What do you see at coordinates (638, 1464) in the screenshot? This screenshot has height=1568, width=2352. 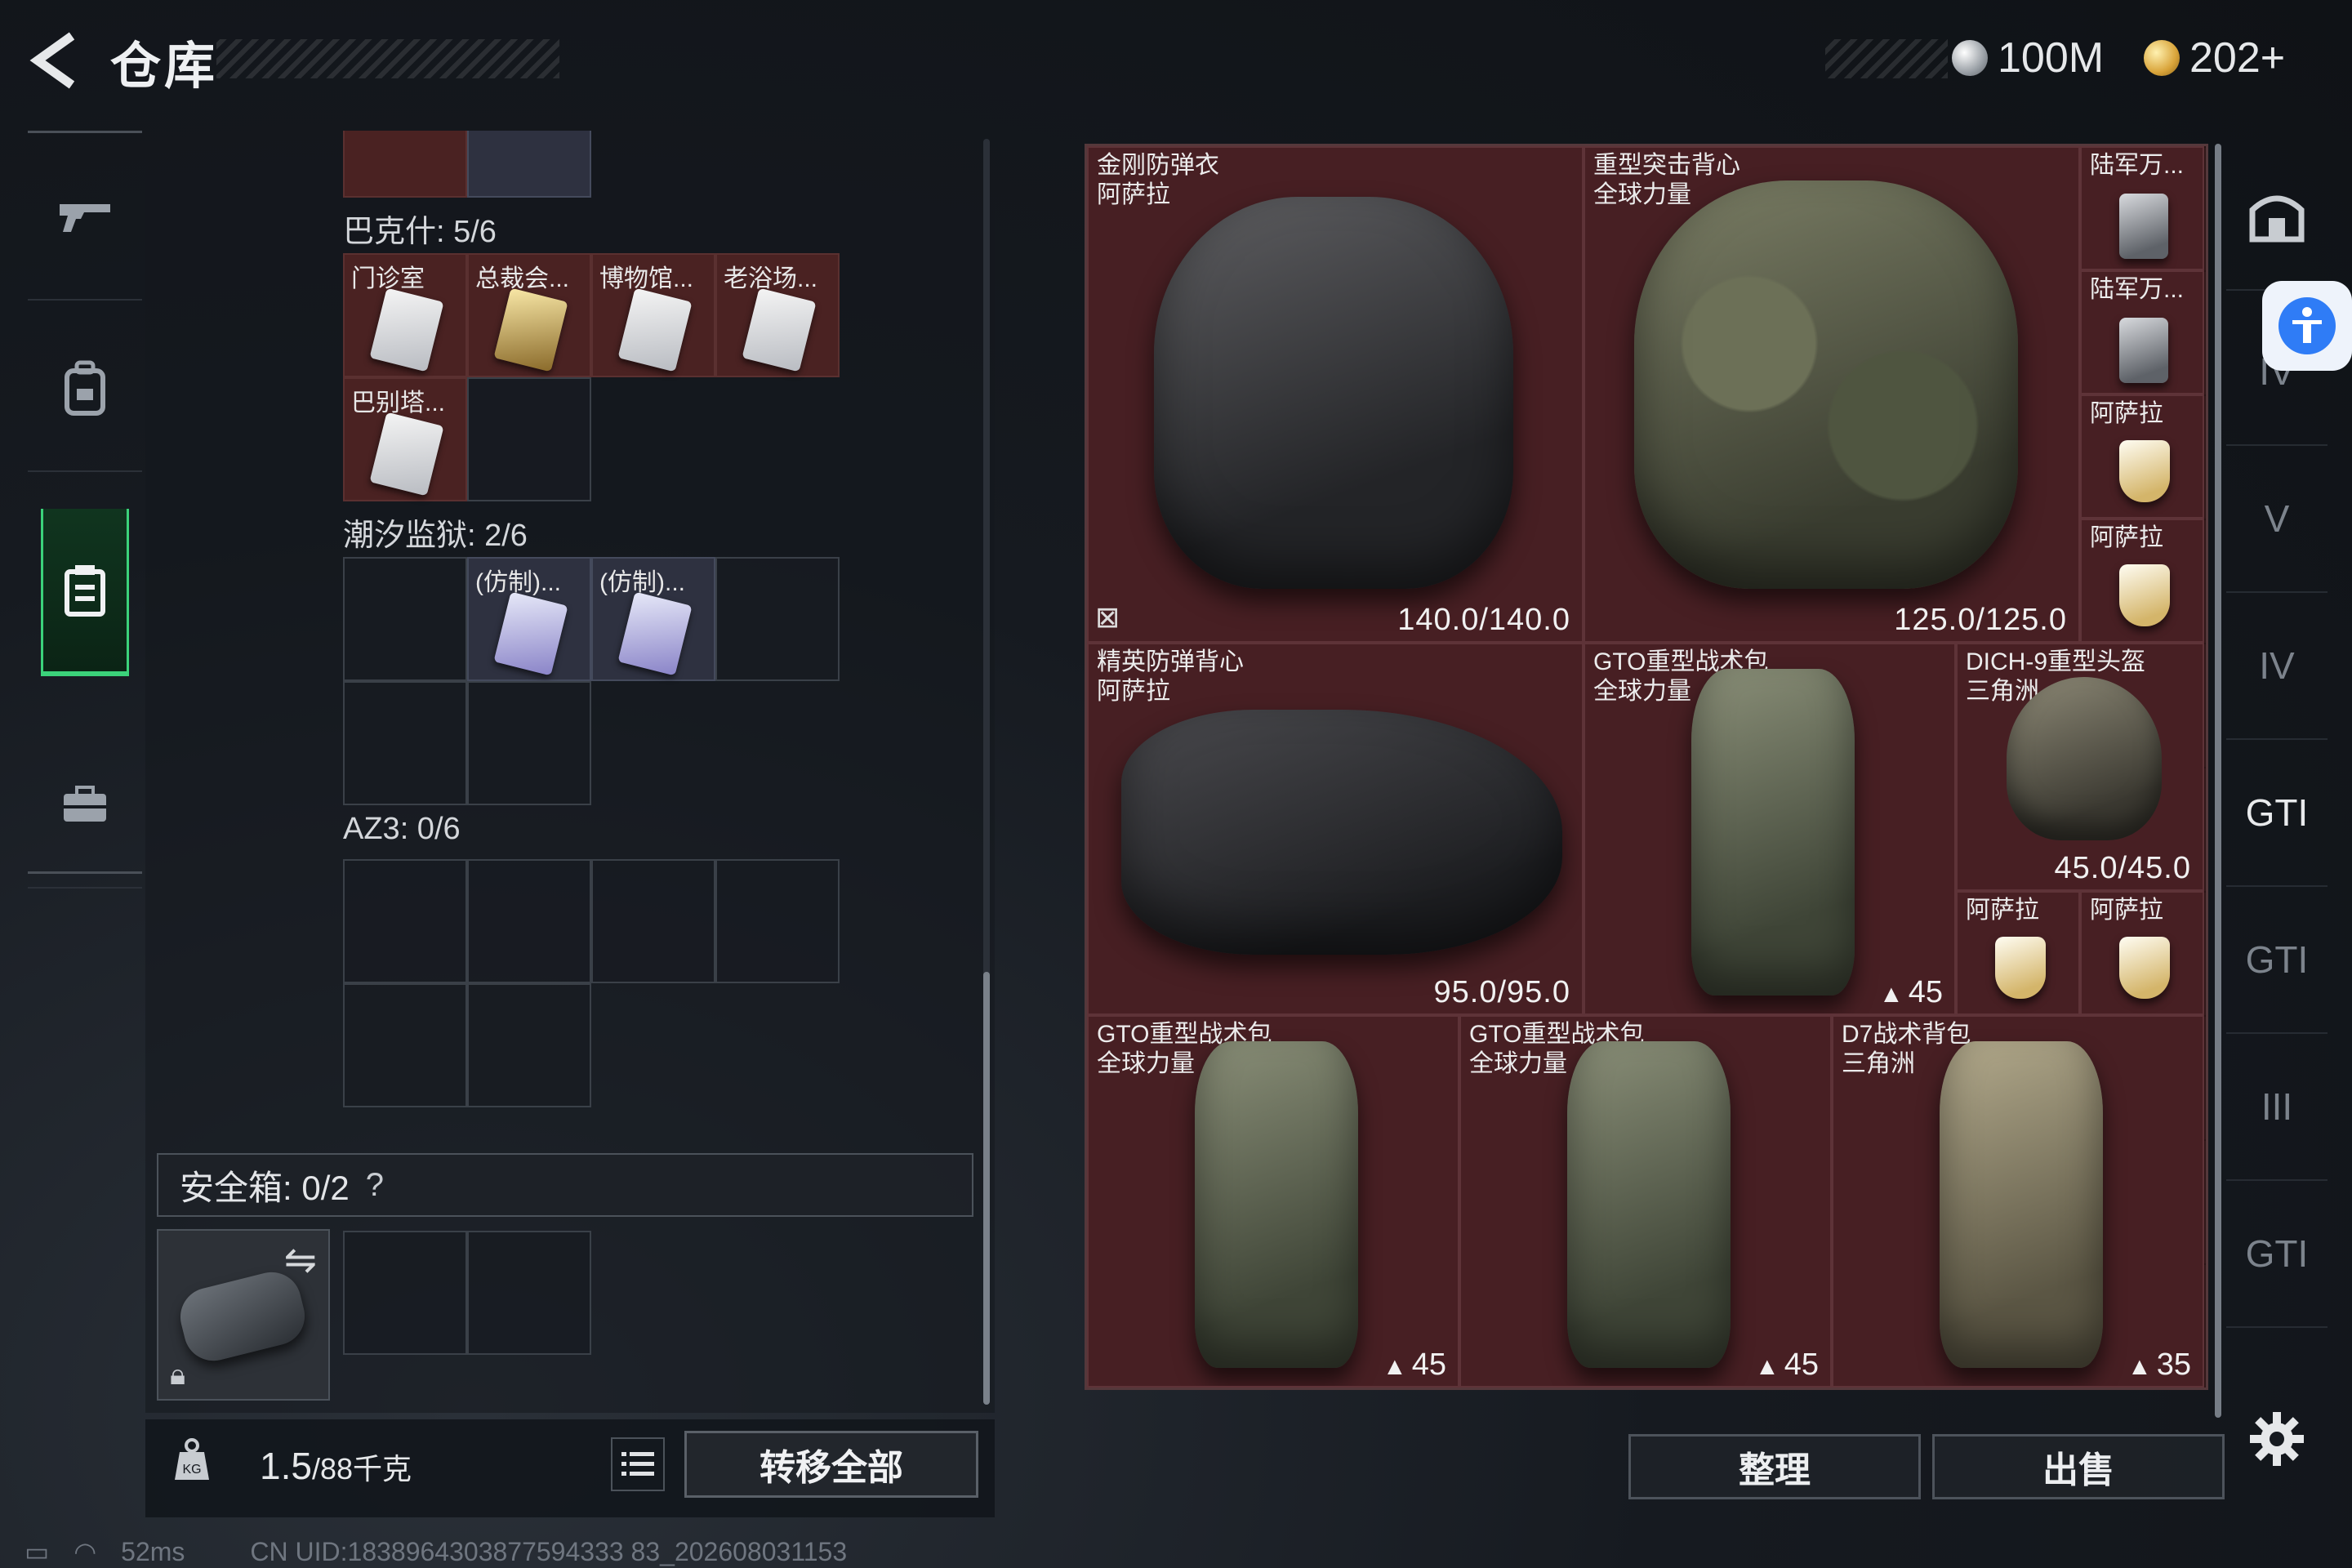 I see `list-view-button` at bounding box center [638, 1464].